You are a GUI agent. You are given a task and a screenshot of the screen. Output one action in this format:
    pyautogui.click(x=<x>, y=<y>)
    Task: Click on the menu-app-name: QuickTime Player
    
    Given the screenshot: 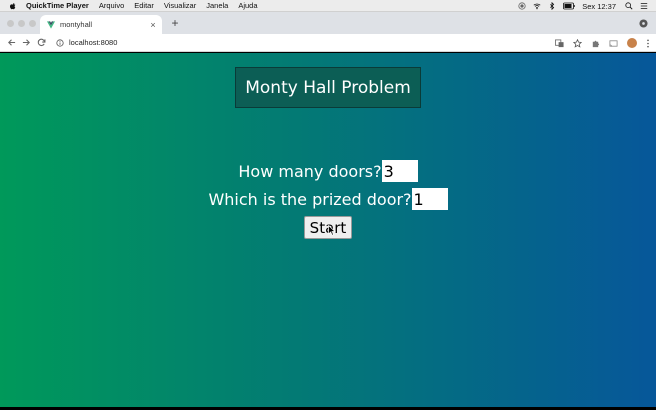 What is the action you would take?
    pyautogui.click(x=57, y=5)
    